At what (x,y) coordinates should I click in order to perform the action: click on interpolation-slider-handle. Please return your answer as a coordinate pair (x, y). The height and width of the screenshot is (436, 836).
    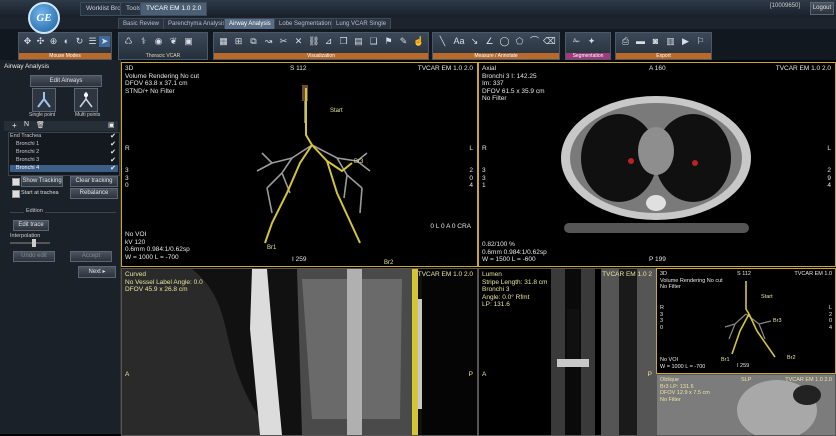
    Looking at the image, I should click on (34, 243).